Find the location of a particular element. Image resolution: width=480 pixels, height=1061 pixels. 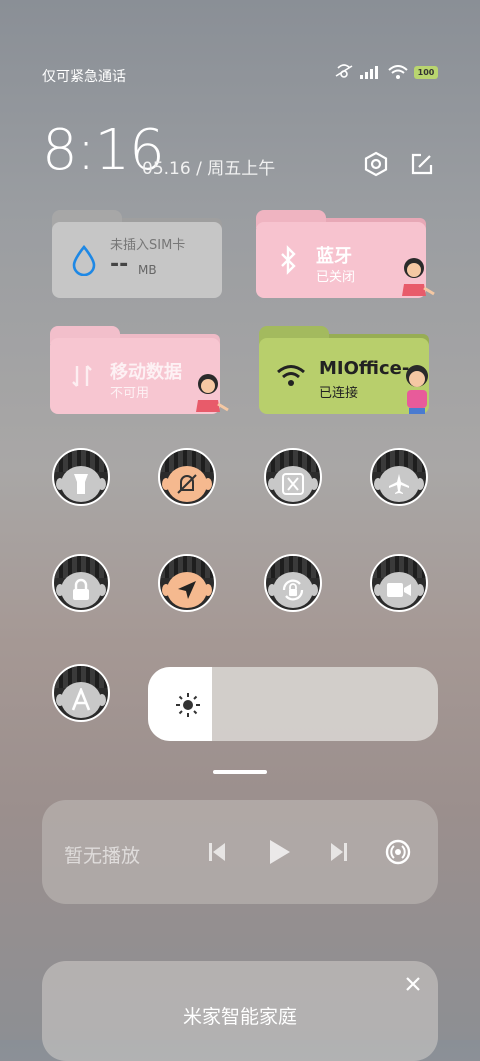

media-status: 暂无播放 is located at coordinates (102, 856).